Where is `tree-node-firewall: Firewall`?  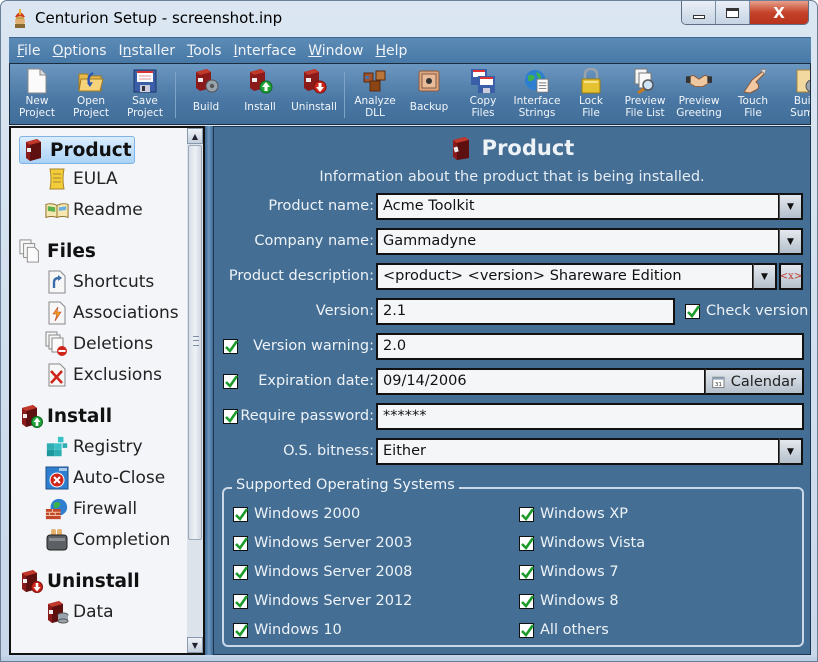
tree-node-firewall: Firewall is located at coordinates (91, 509).